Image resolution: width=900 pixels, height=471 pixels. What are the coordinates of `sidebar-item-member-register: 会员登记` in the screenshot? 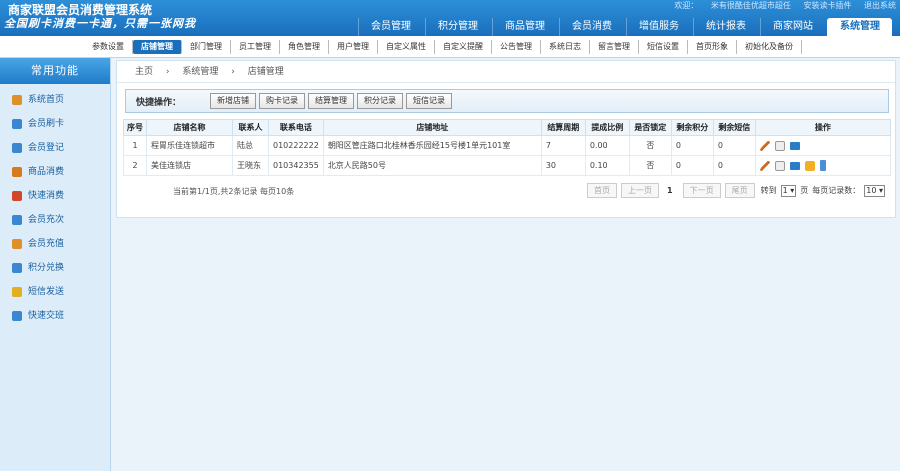 It's located at (55, 148).